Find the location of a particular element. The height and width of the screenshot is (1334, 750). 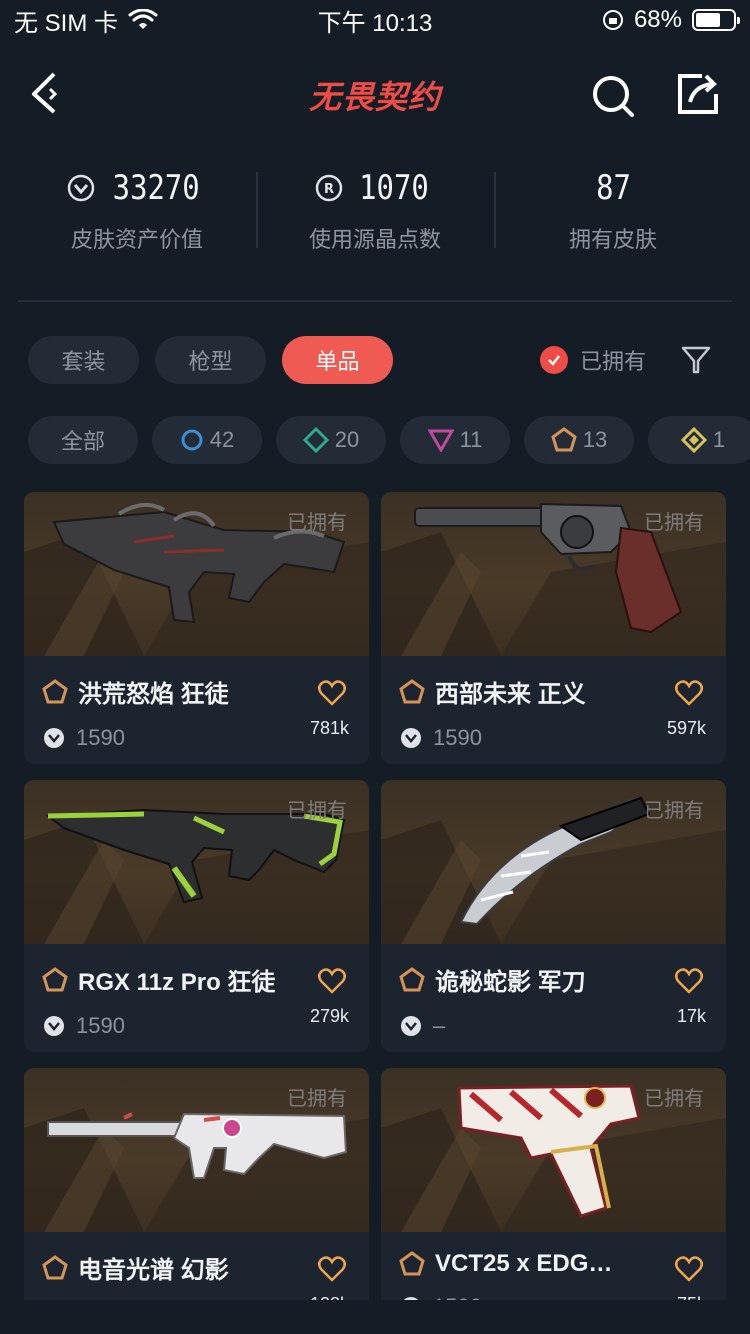

back-icon is located at coordinates (49, 93).